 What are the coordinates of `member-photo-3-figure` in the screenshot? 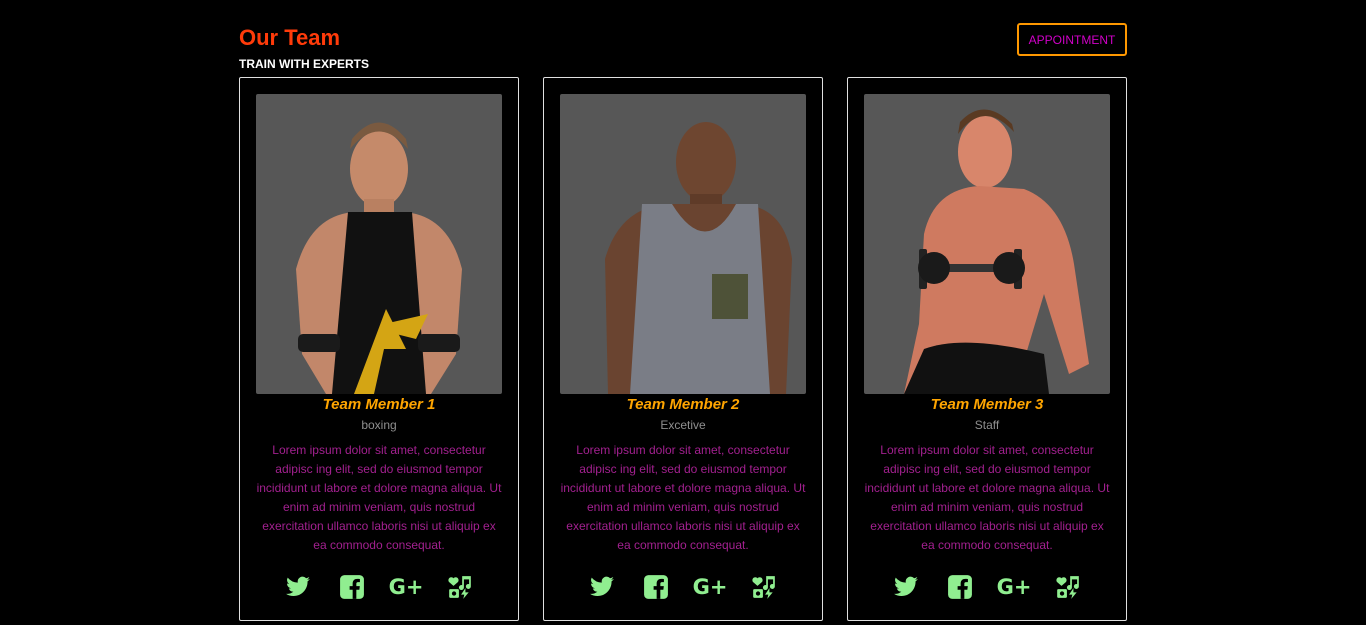 It's located at (996, 251).